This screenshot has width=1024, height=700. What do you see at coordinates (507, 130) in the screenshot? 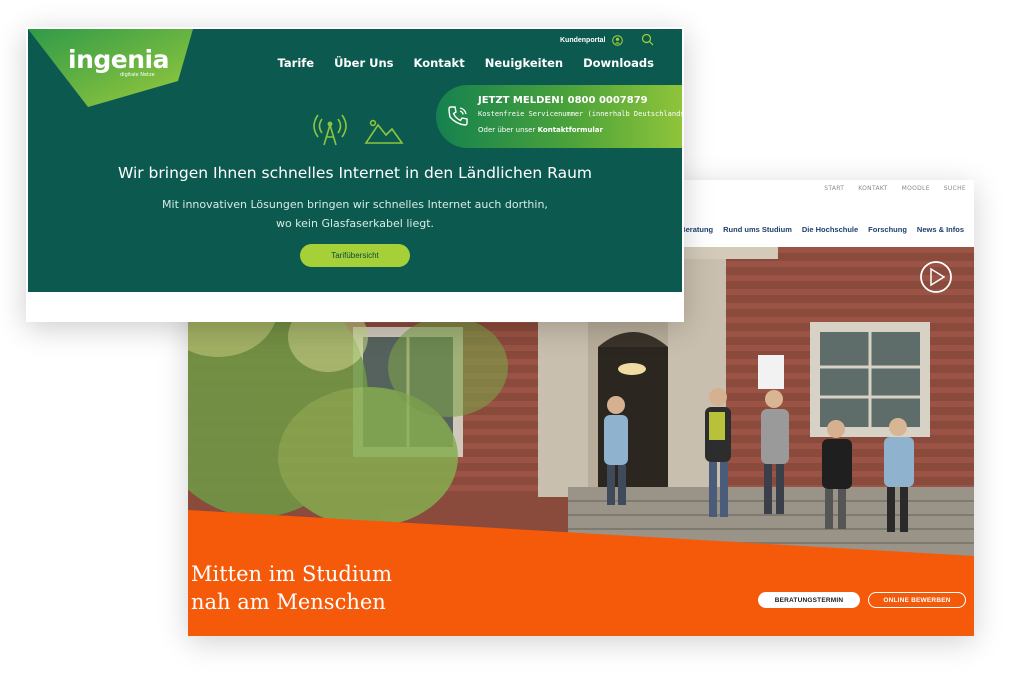
I see `hotline-alt-prefix: Oder über unser` at bounding box center [507, 130].